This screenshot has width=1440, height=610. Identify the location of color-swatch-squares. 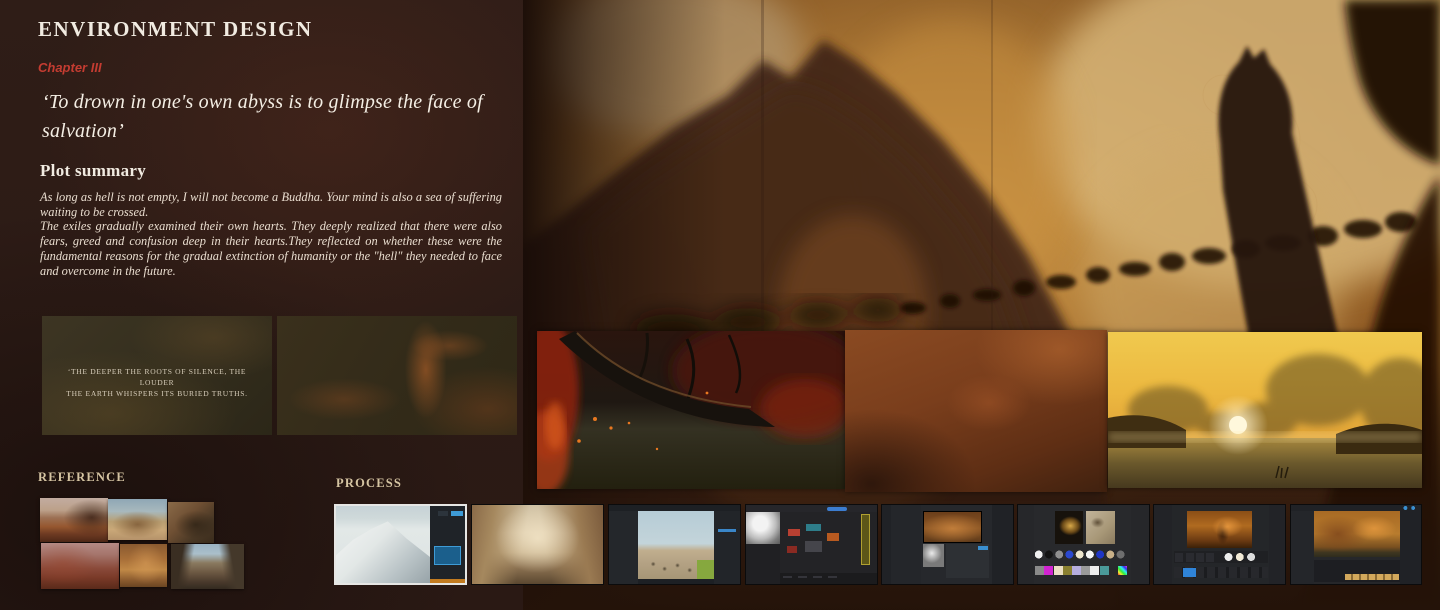
(1082, 571).